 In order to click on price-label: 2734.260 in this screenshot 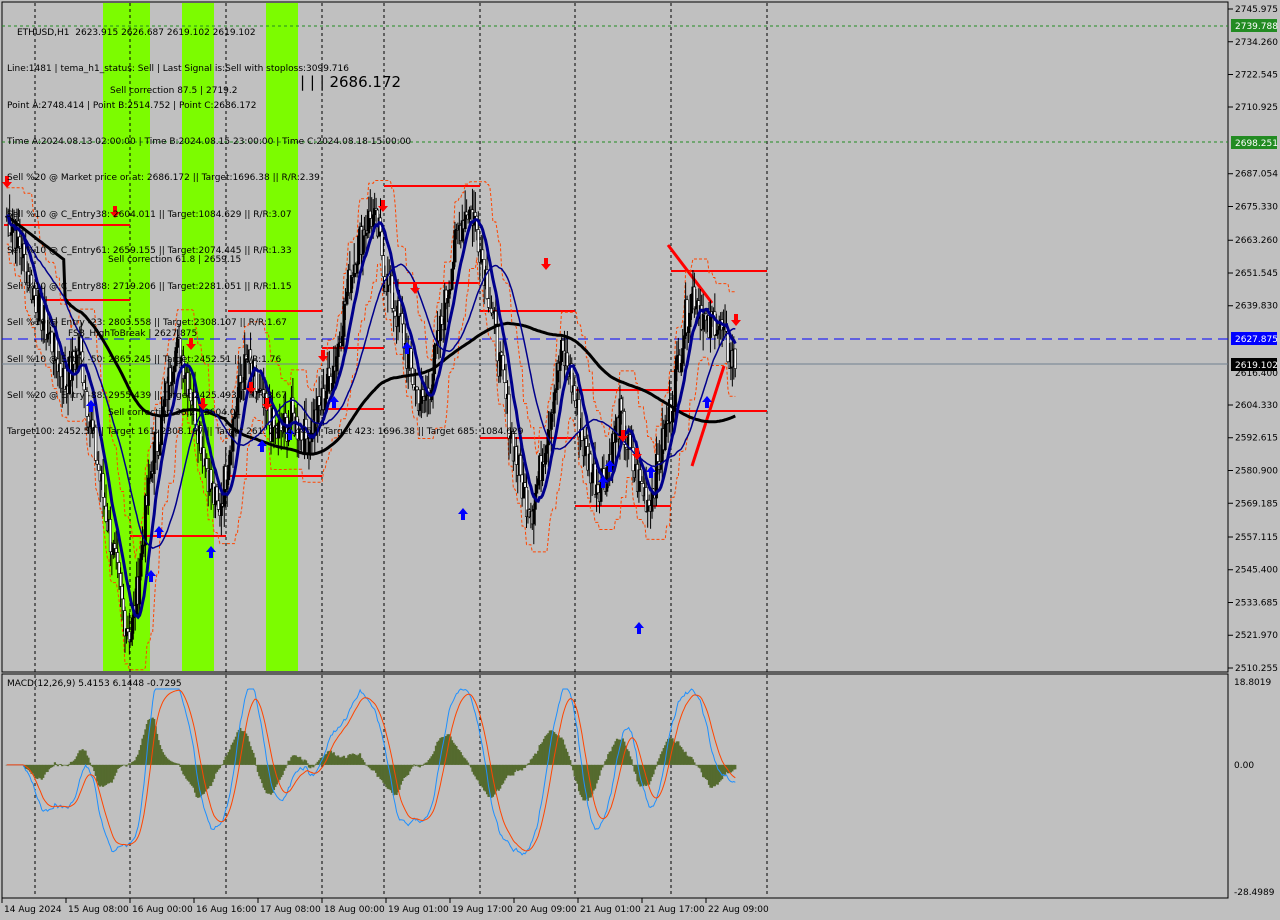, I will do `click(1256, 43)`.